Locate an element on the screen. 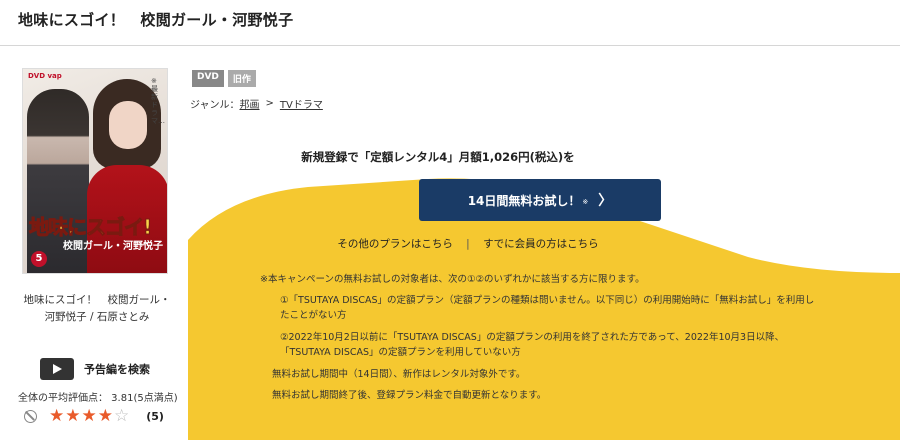  genre-link-japanese-film: 邦画 is located at coordinates (250, 103).